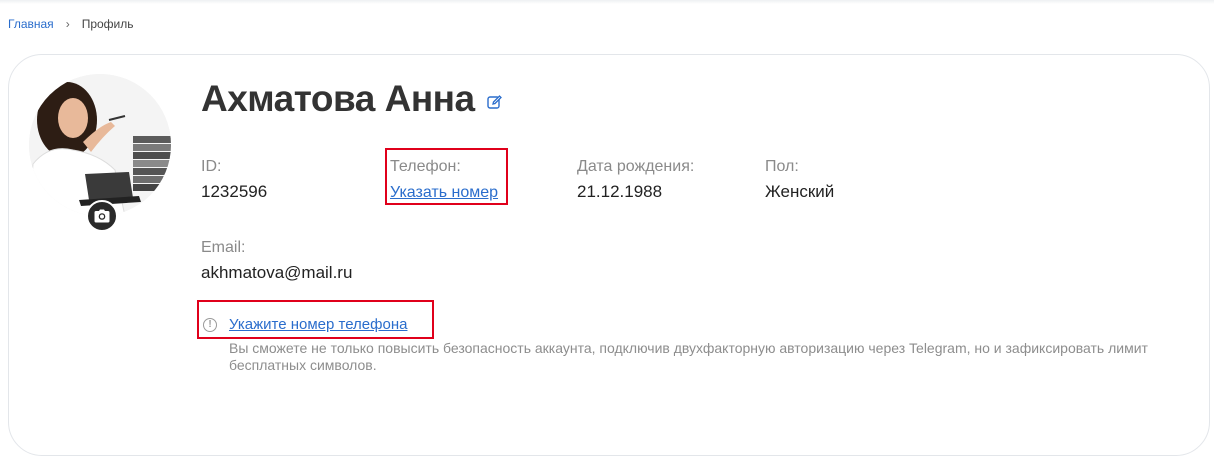  I want to click on avatar, so click(100, 145).